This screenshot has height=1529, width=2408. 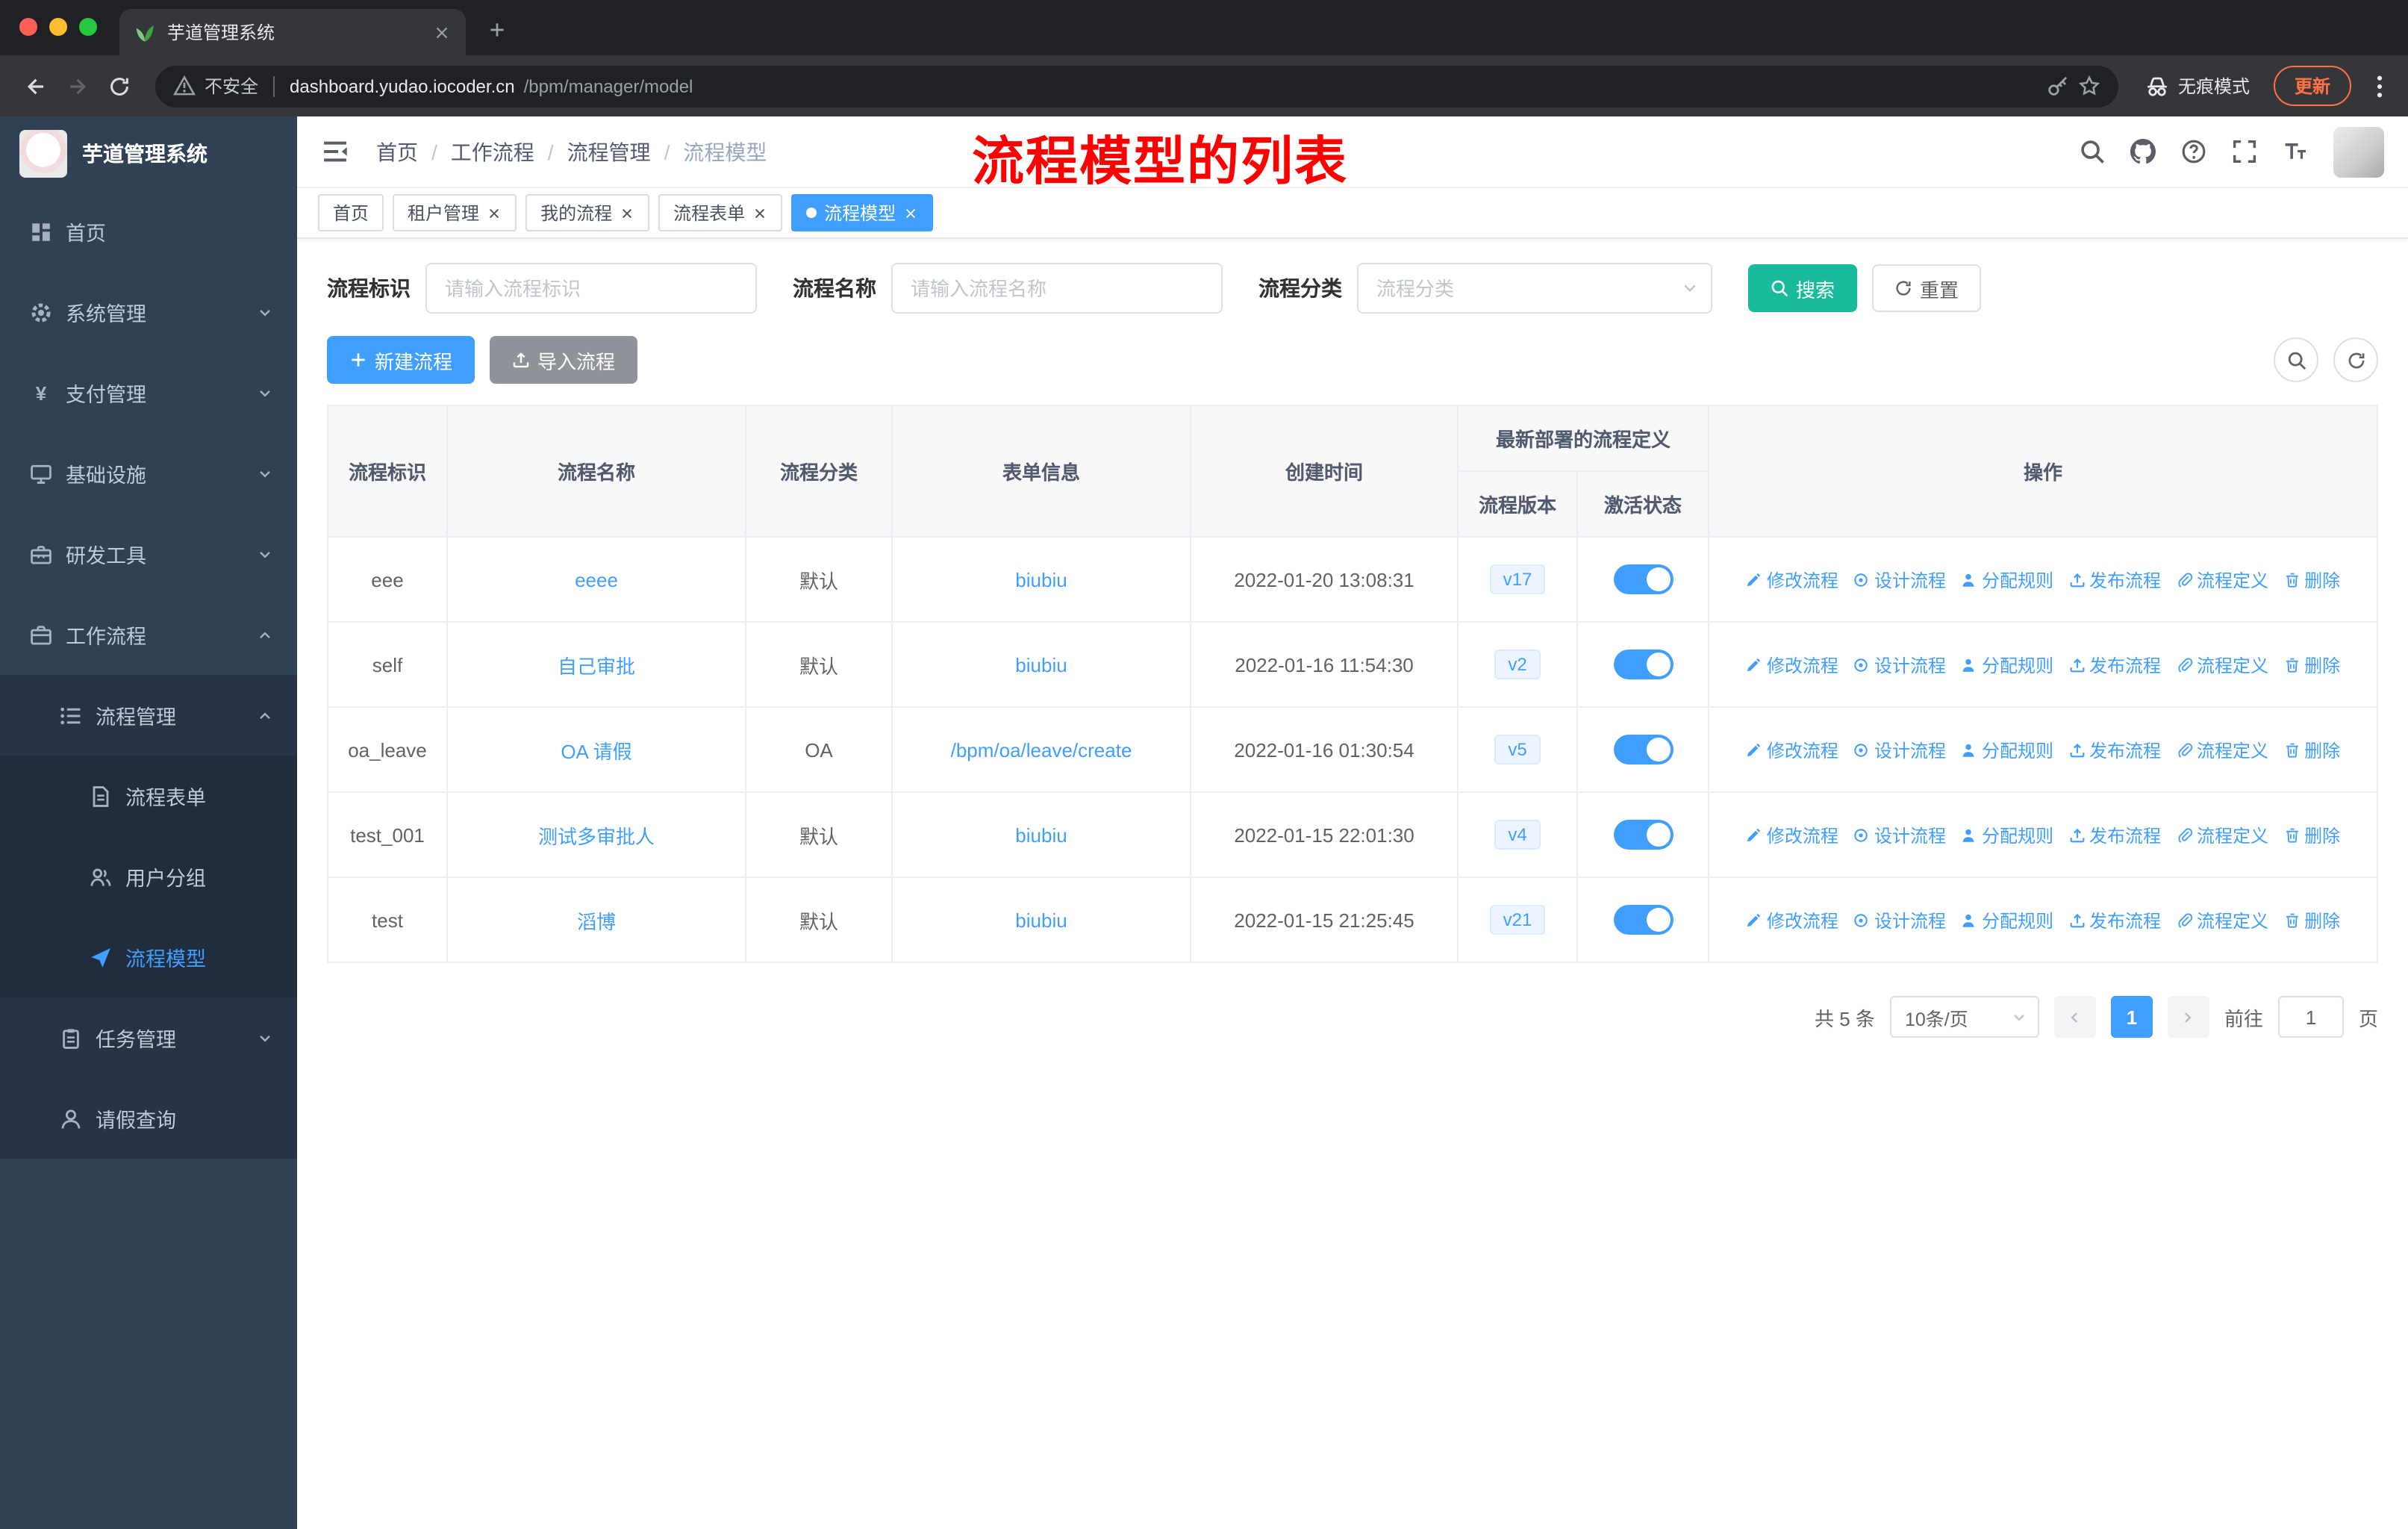 What do you see at coordinates (148, 877) in the screenshot?
I see `sidebar-item-user-group: 用户分组` at bounding box center [148, 877].